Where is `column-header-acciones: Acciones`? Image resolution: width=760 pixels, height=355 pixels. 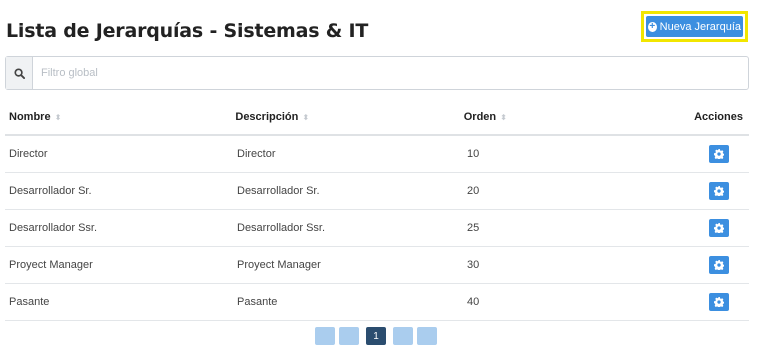 column-header-acciones: Acciones is located at coordinates (718, 117).